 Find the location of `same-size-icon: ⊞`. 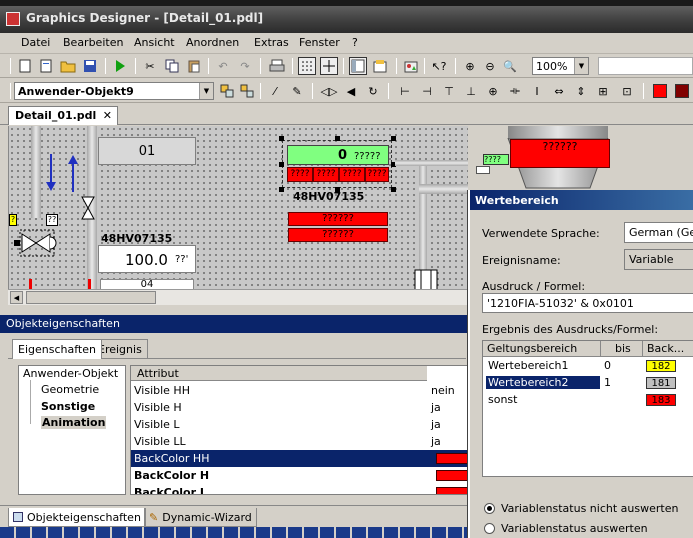

same-size-icon: ⊞ is located at coordinates (603, 91).